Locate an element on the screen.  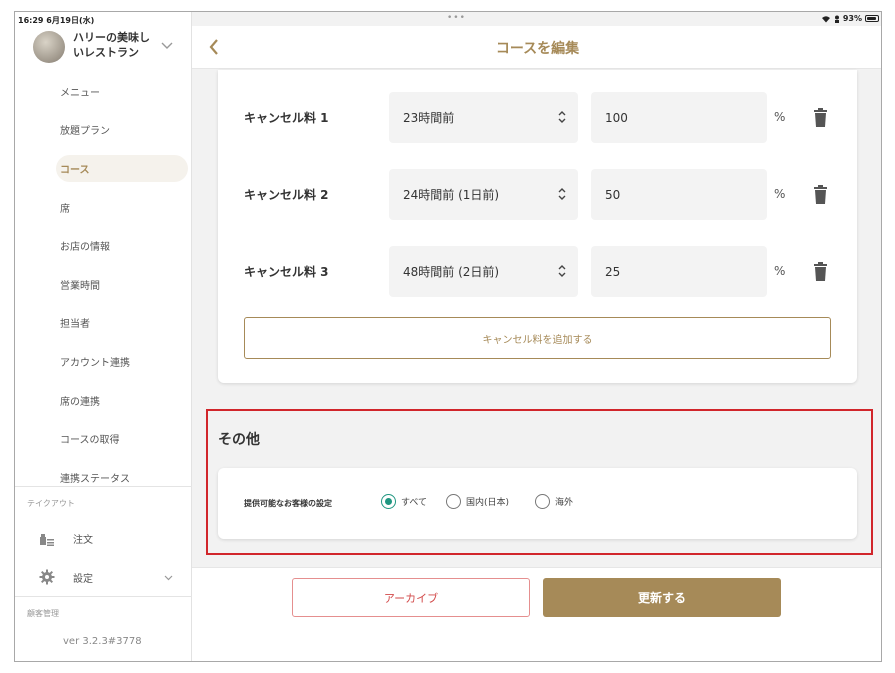
cancel-timing-select: 48時間前 (2日前) is located at coordinates (483, 271).